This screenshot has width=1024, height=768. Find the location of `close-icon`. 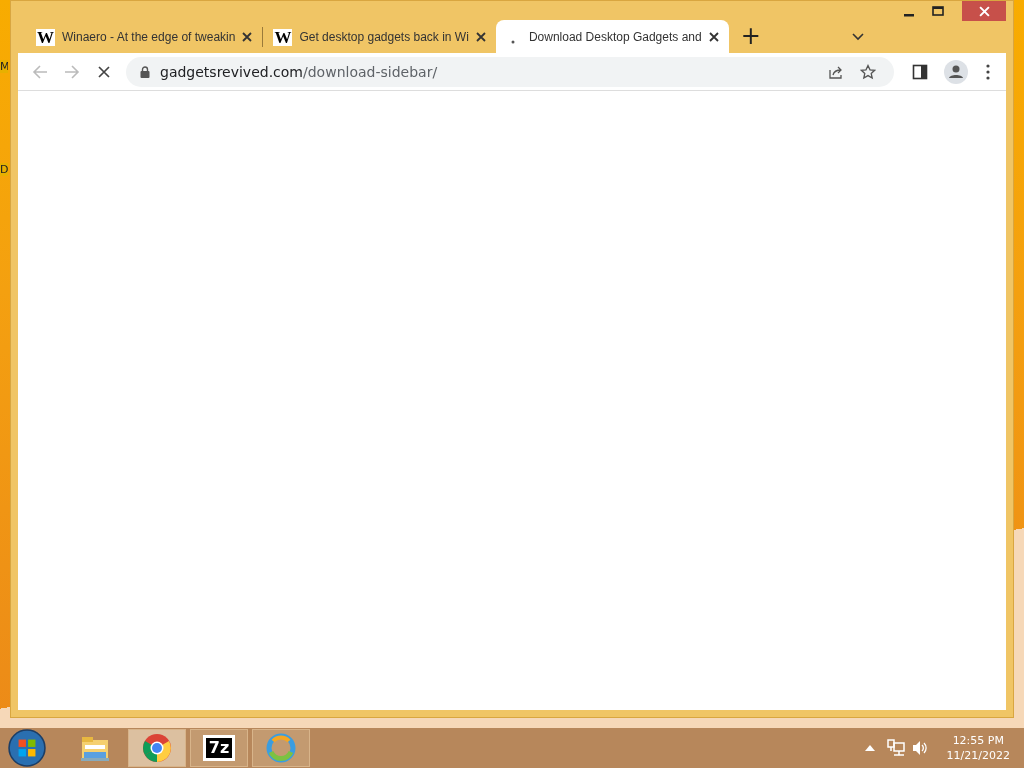

close-icon is located at coordinates (984, 11).